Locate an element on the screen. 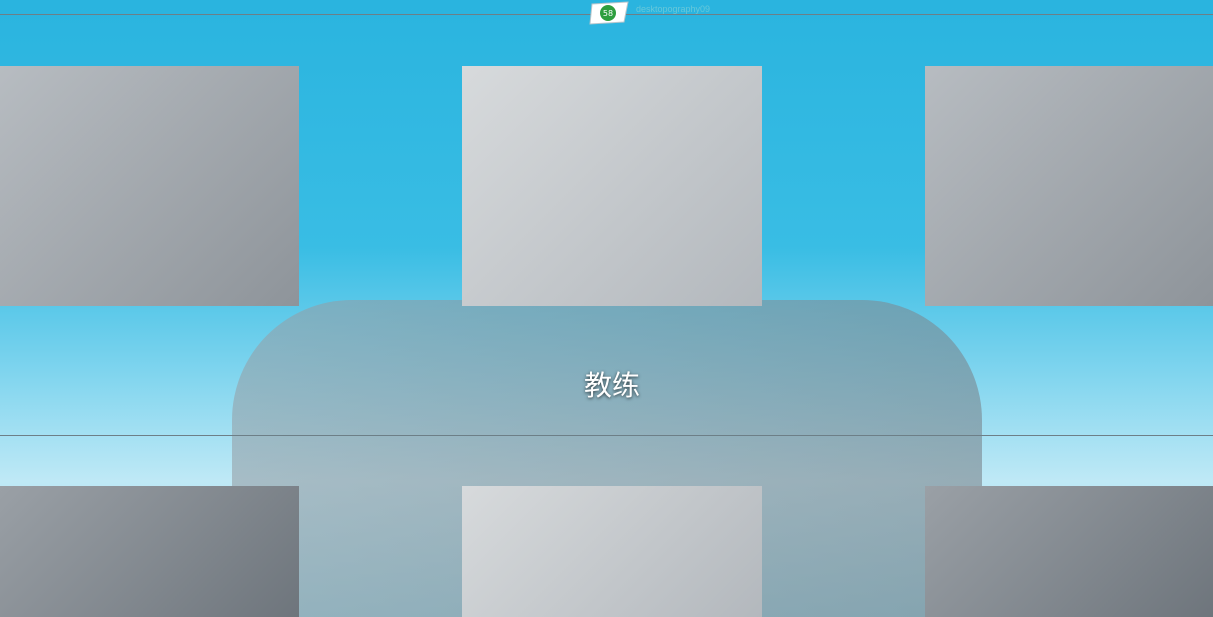  logo-icon: 58 is located at coordinates (609, 13).